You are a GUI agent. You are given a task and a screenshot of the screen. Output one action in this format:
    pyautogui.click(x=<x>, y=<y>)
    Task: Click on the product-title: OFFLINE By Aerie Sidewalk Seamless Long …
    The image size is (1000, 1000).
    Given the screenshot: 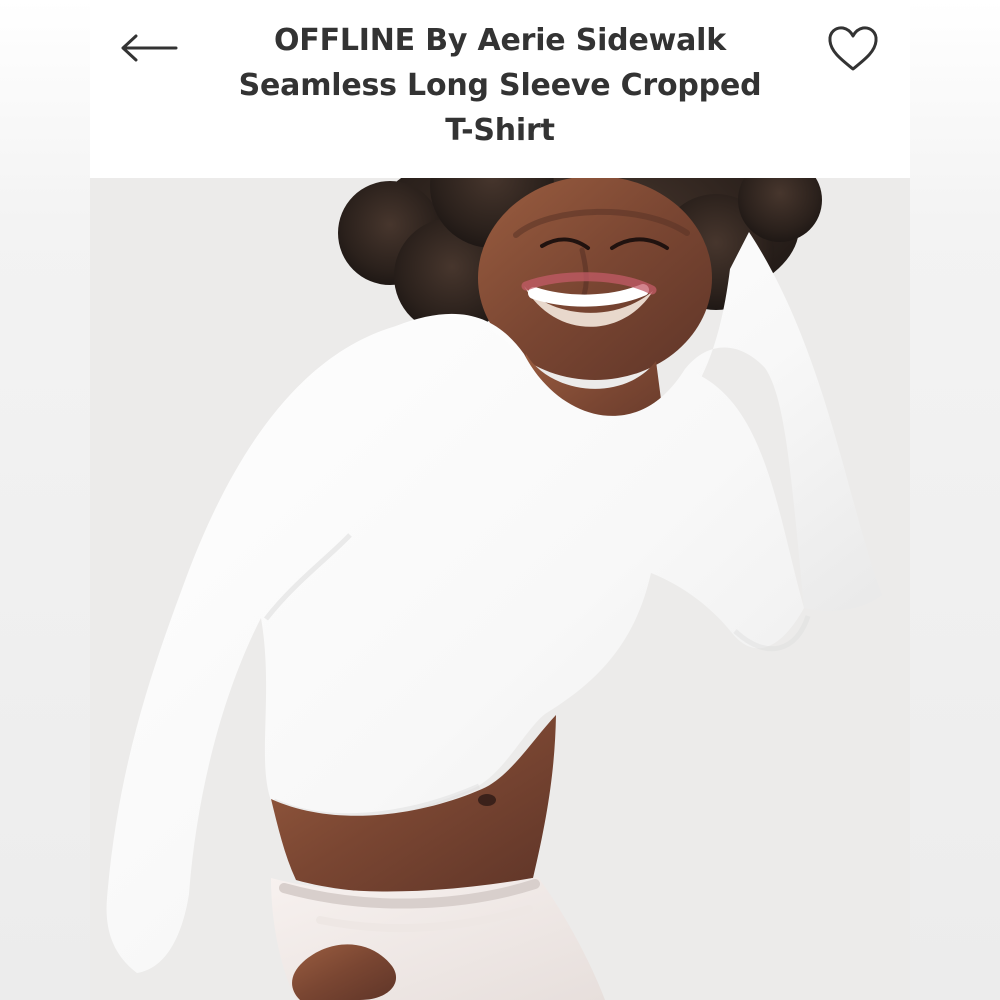 What is the action you would take?
    pyautogui.click(x=500, y=85)
    